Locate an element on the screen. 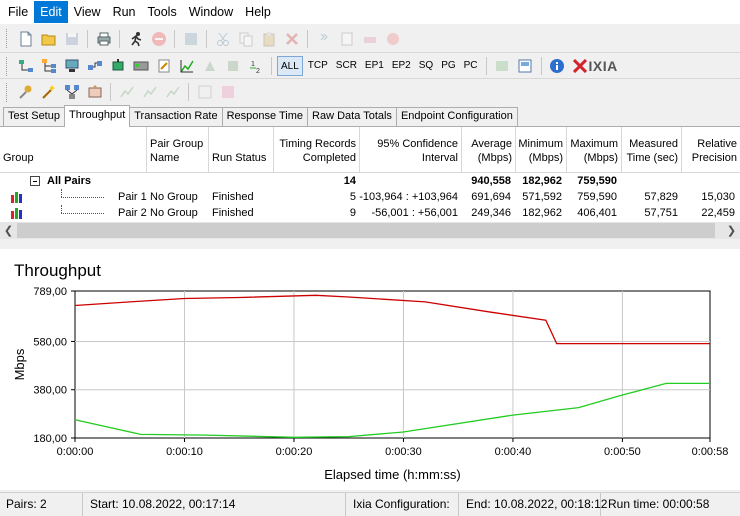 The image size is (740, 516). compare-icon is located at coordinates (127, 92).